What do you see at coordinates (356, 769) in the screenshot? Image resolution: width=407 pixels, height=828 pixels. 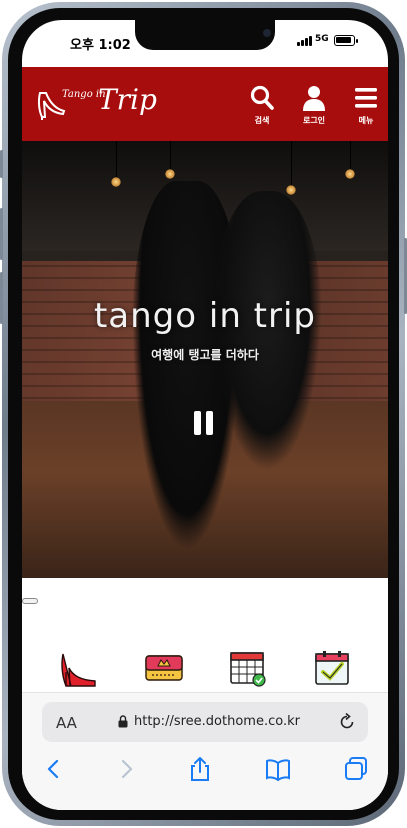 I see `tabs-icon` at bounding box center [356, 769].